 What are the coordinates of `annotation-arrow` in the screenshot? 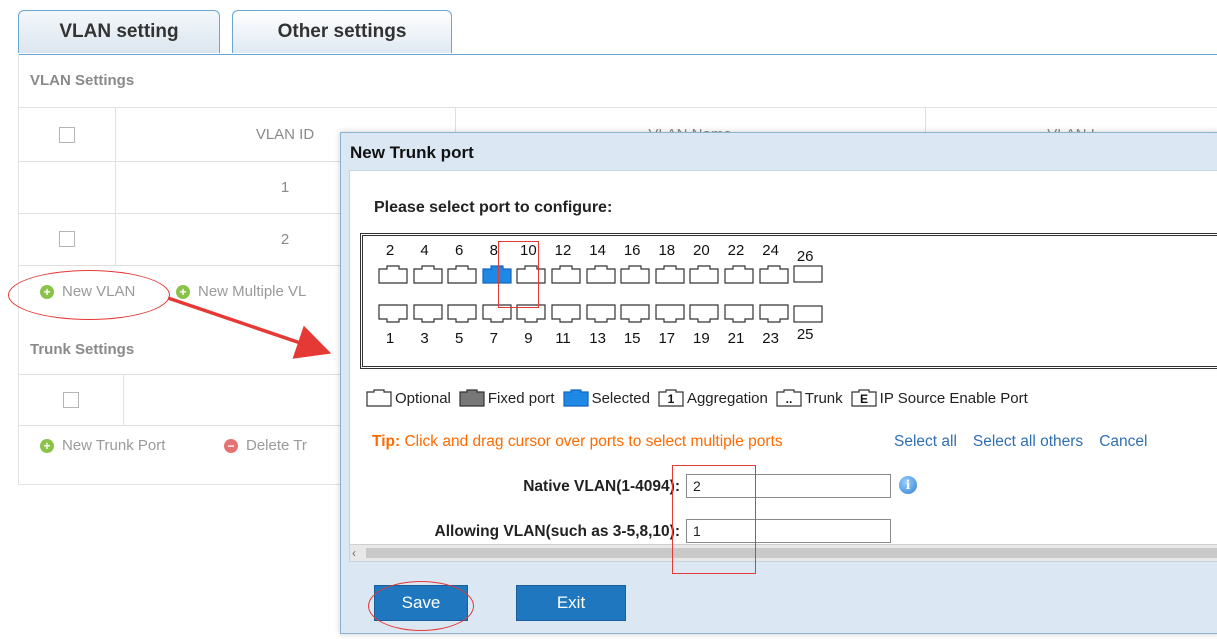 It's located at (249, 327).